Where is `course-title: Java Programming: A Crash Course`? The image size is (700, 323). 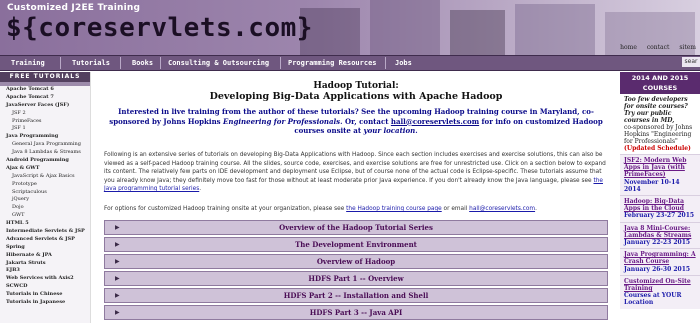 course-title: Java Programming: A Crash Course is located at coordinates (660, 258).